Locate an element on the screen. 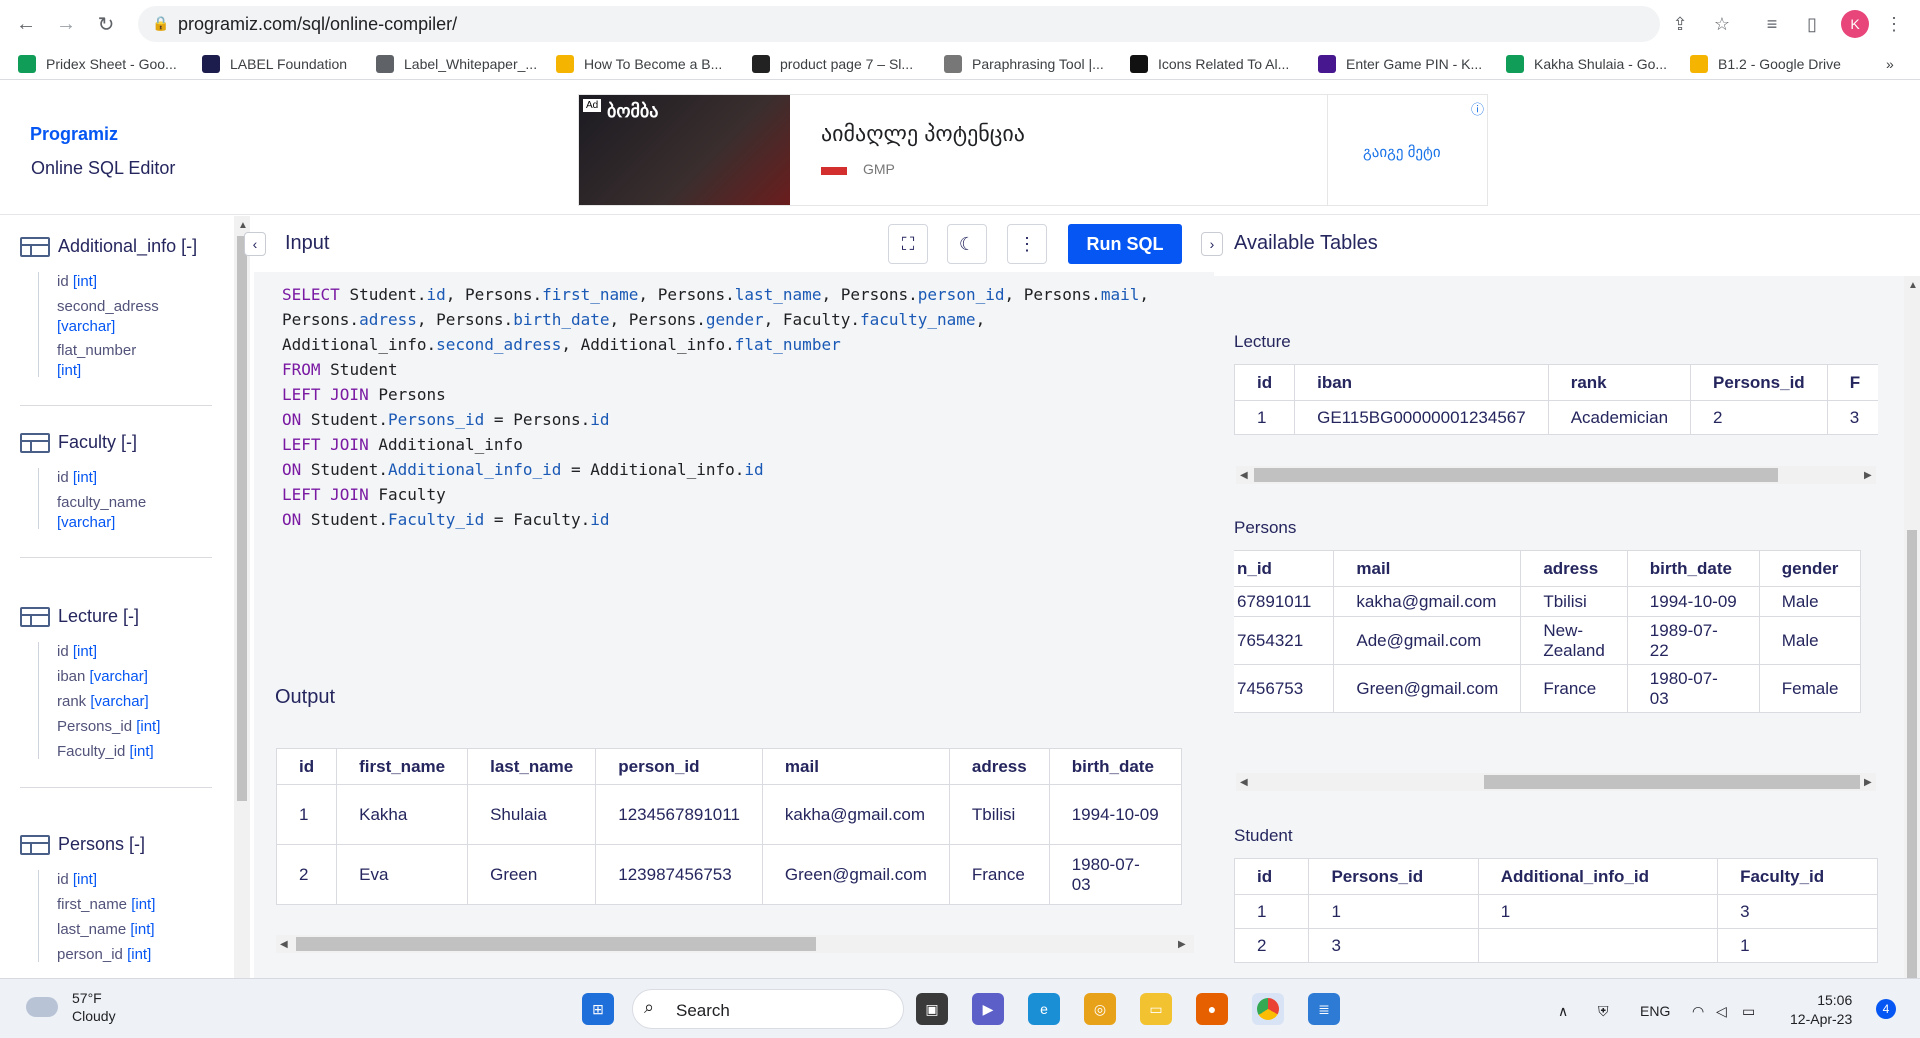 The height and width of the screenshot is (1038, 1920). volume-icon: ◁ is located at coordinates (1721, 1011).